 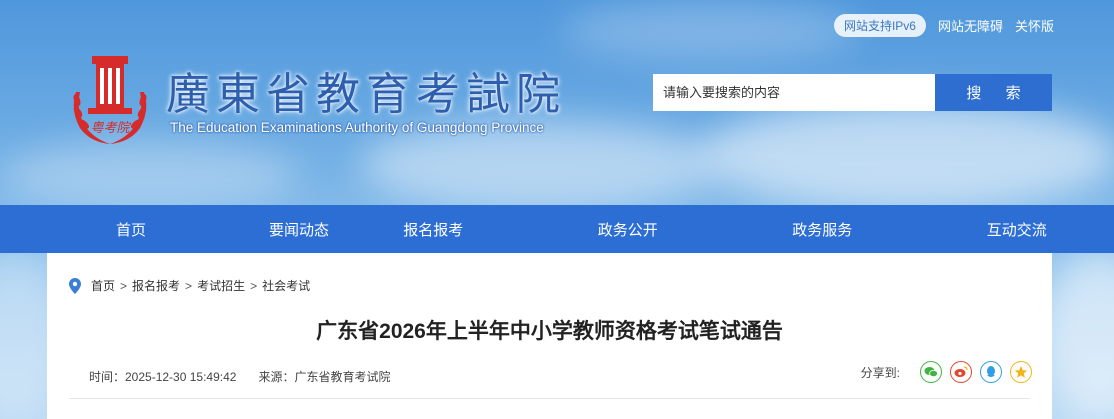 I want to click on article-title: 广东省2026年上半年中小学教师资格考试笔试通告, so click(x=549, y=331).